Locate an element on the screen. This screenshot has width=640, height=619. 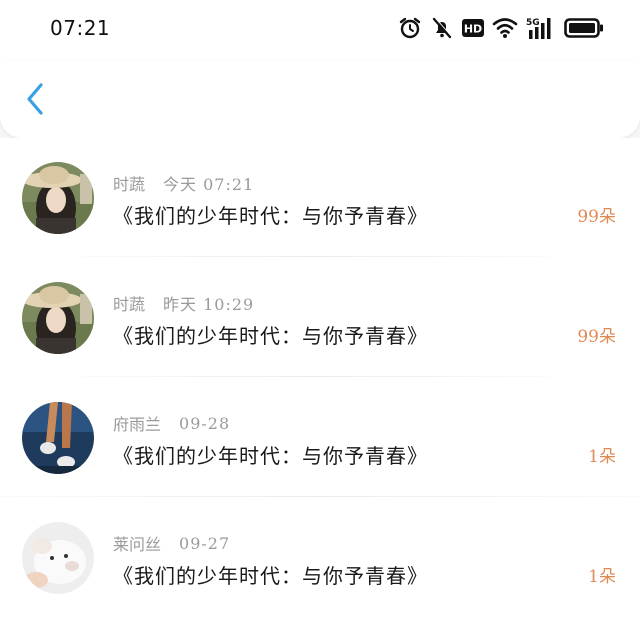
wifi-icon is located at coordinates (505, 28).